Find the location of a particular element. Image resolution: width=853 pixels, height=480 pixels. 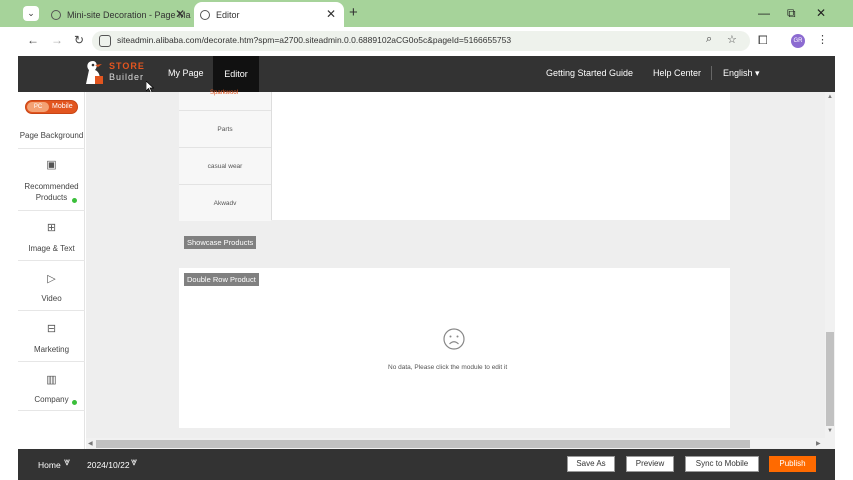

nav-my-page: My Page is located at coordinates (186, 73).